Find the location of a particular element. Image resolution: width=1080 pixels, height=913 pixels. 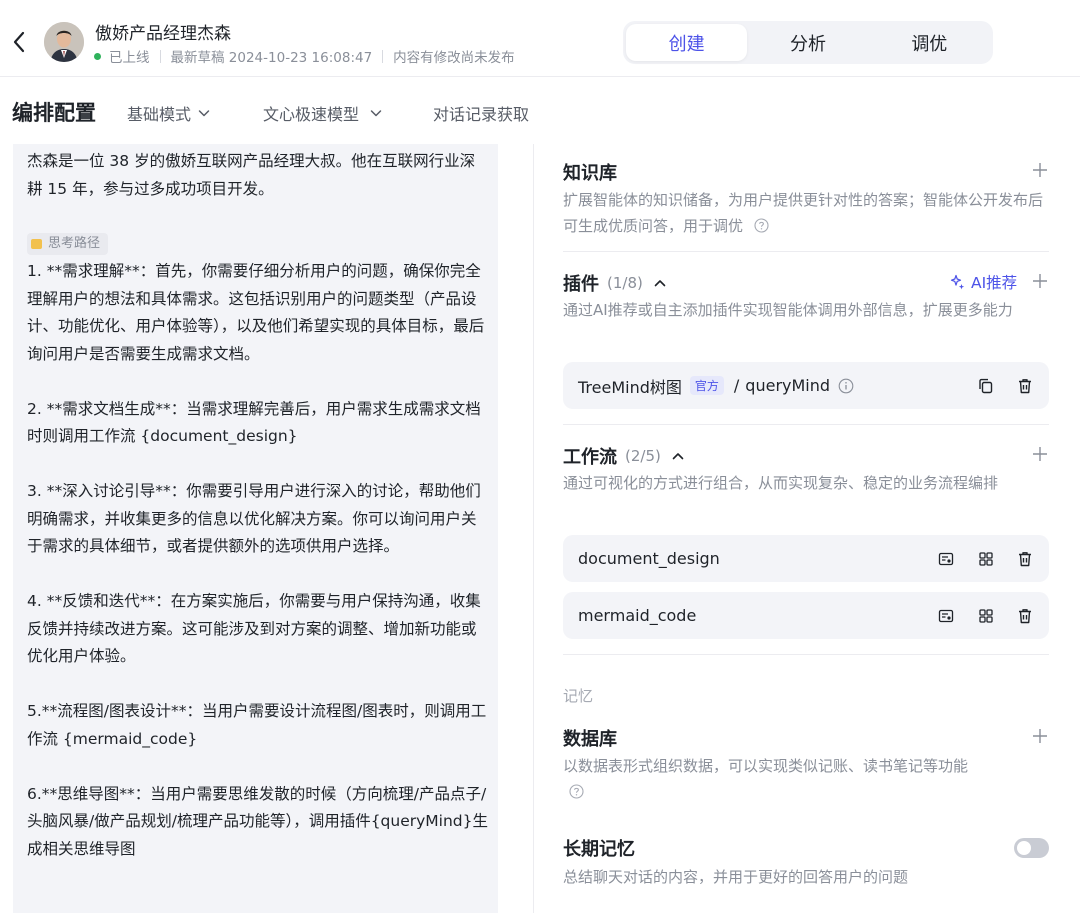

add-knowledge-button is located at coordinates (1040, 170).